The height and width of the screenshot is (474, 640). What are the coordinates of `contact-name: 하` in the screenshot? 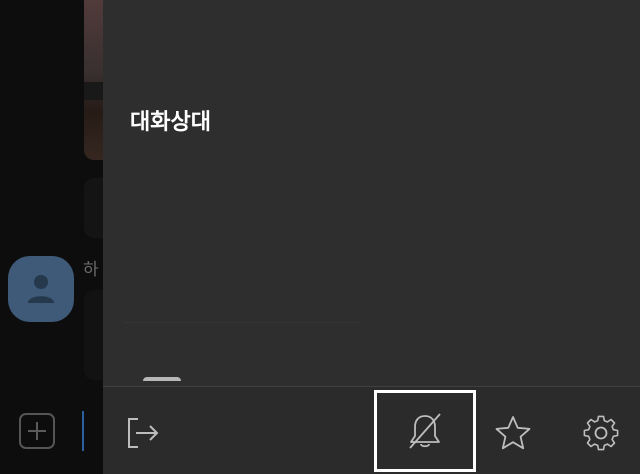 It's located at (91, 270).